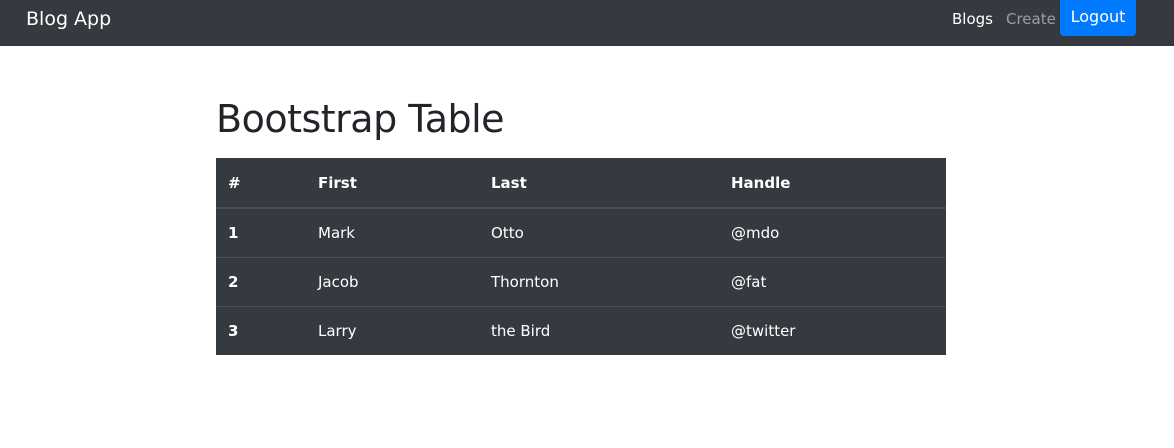 The height and width of the screenshot is (448, 1174). Describe the element at coordinates (392, 330) in the screenshot. I see `cell-first: Larry` at that location.